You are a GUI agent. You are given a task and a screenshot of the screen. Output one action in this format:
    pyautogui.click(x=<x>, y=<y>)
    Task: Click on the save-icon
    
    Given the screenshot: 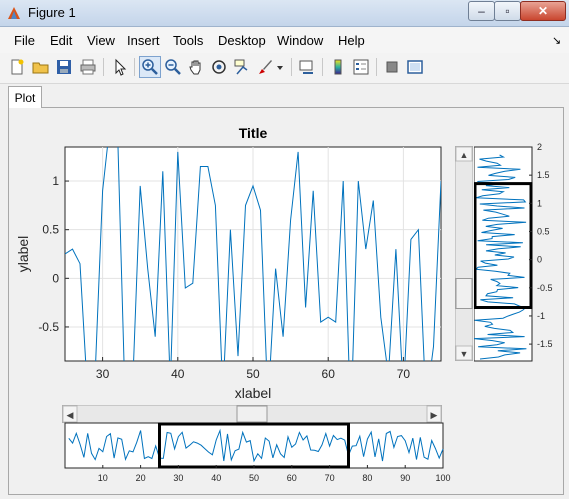 What is the action you would take?
    pyautogui.click(x=64, y=67)
    